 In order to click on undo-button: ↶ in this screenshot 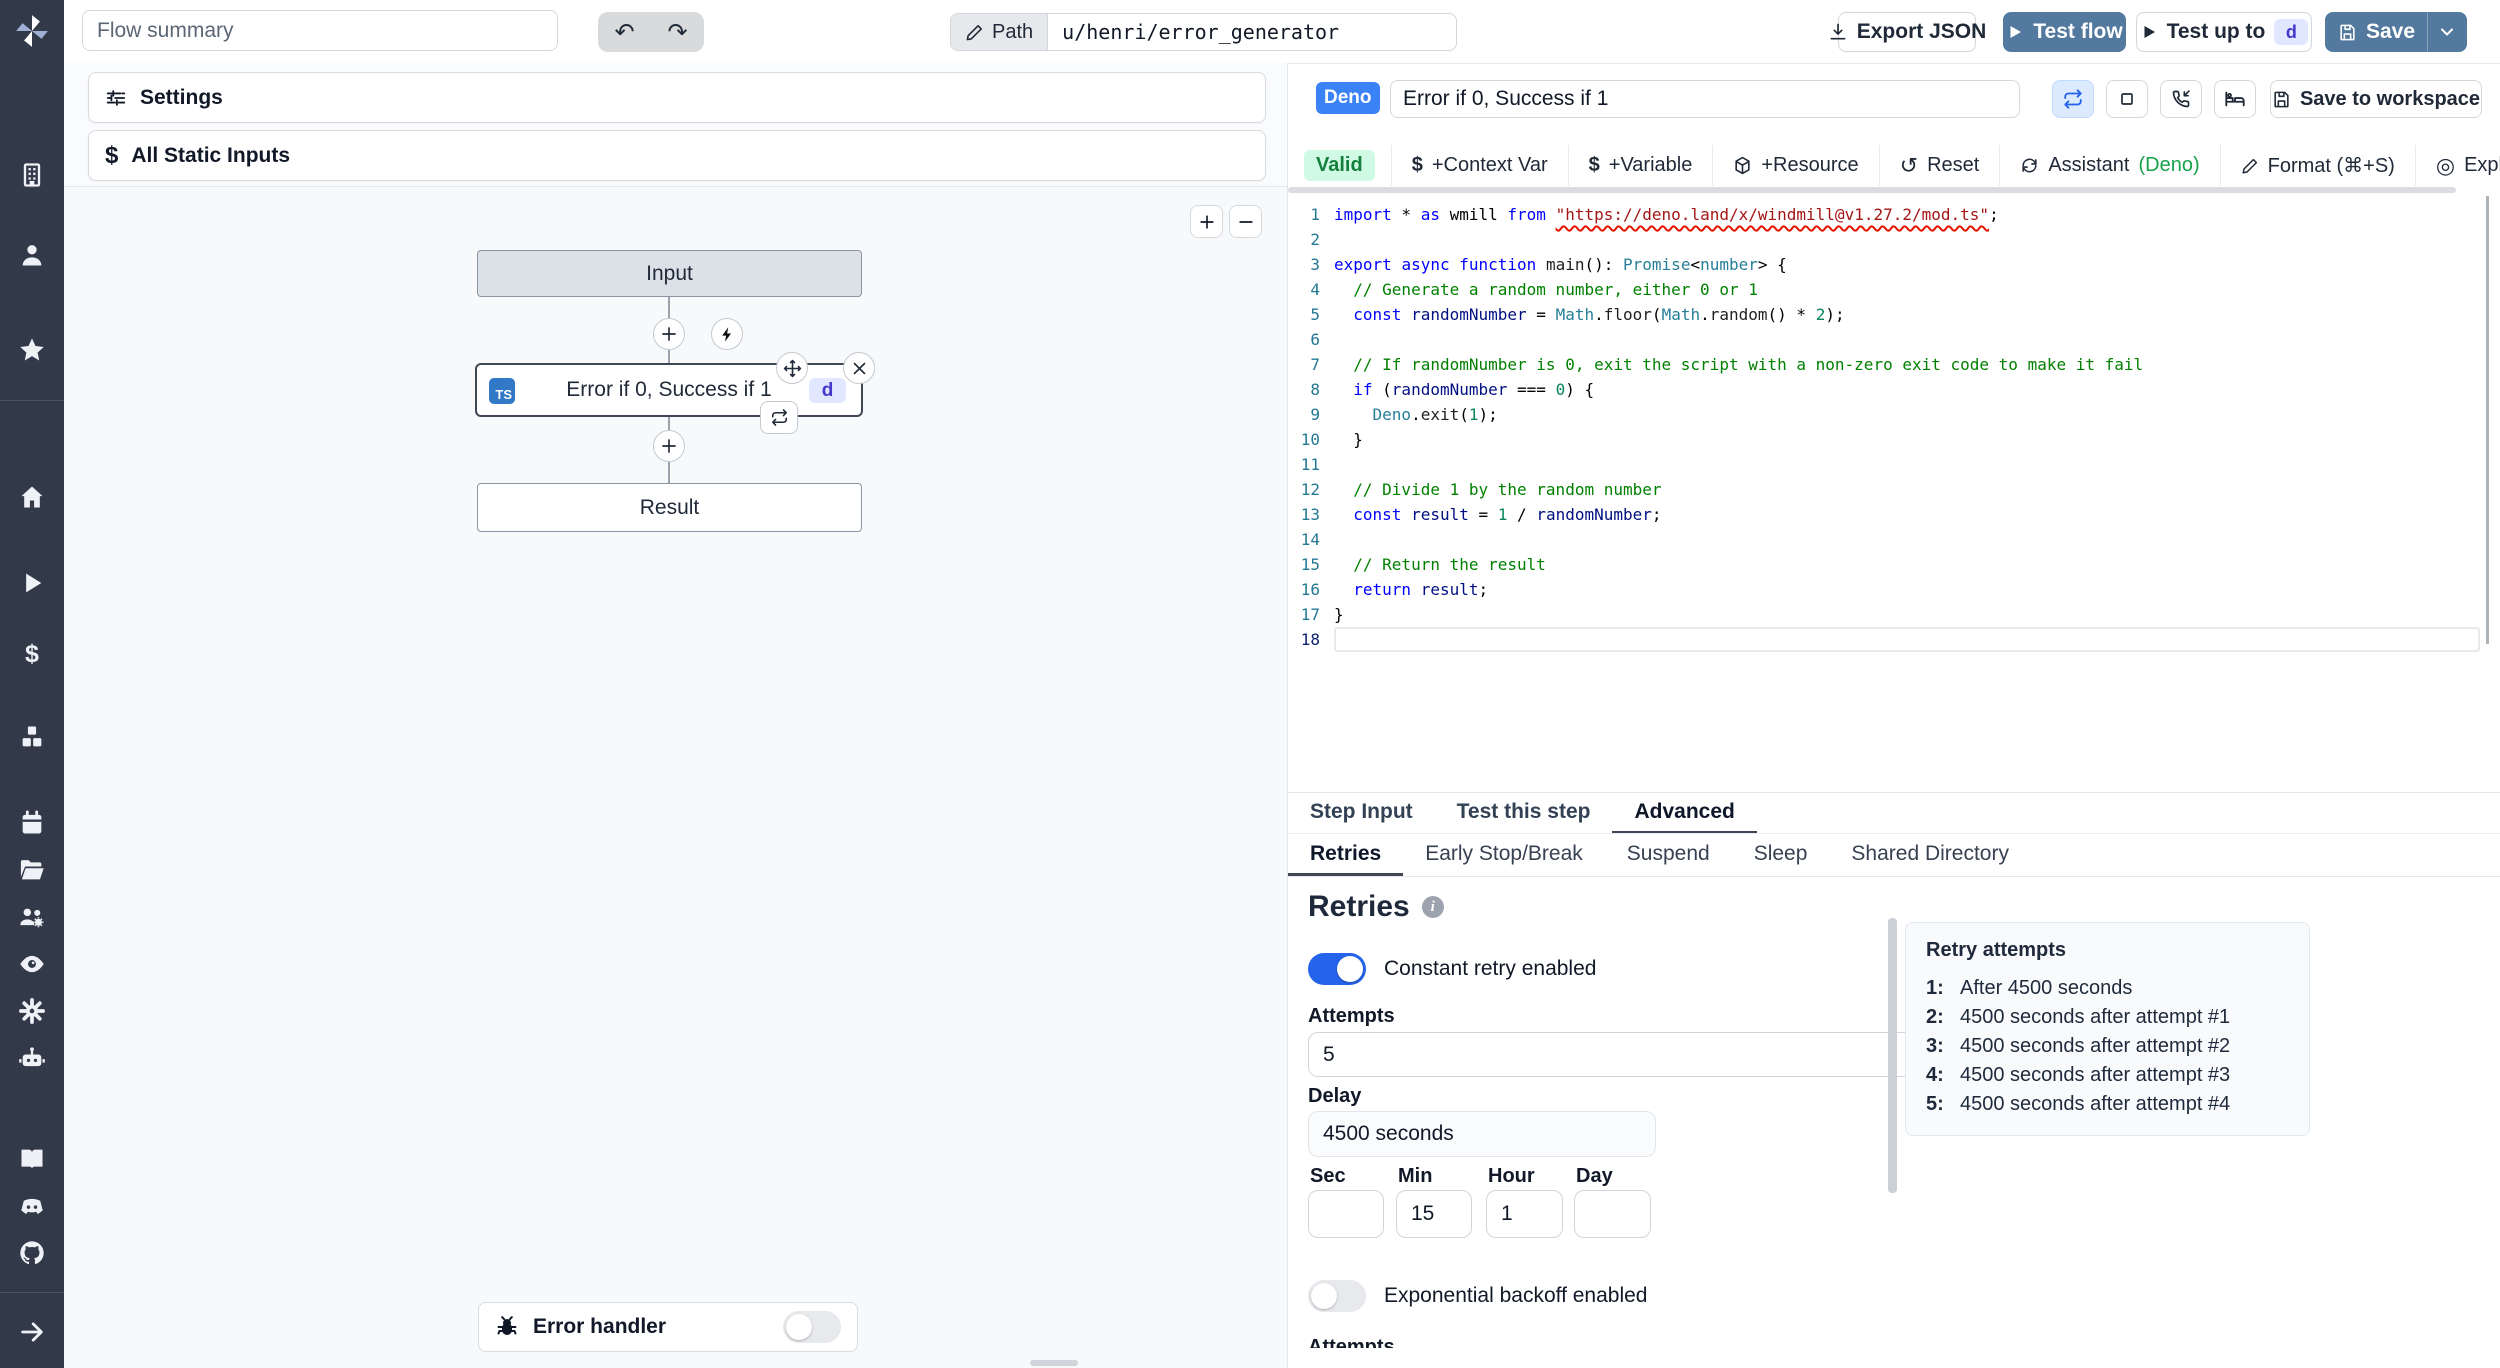, I will do `click(624, 32)`.